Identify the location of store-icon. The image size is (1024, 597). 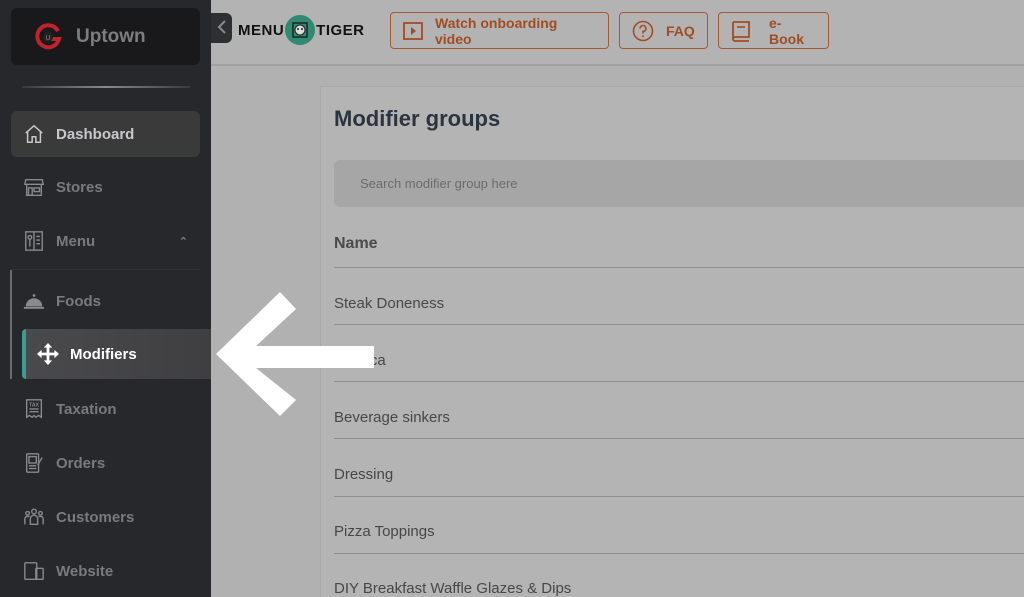
(34, 187).